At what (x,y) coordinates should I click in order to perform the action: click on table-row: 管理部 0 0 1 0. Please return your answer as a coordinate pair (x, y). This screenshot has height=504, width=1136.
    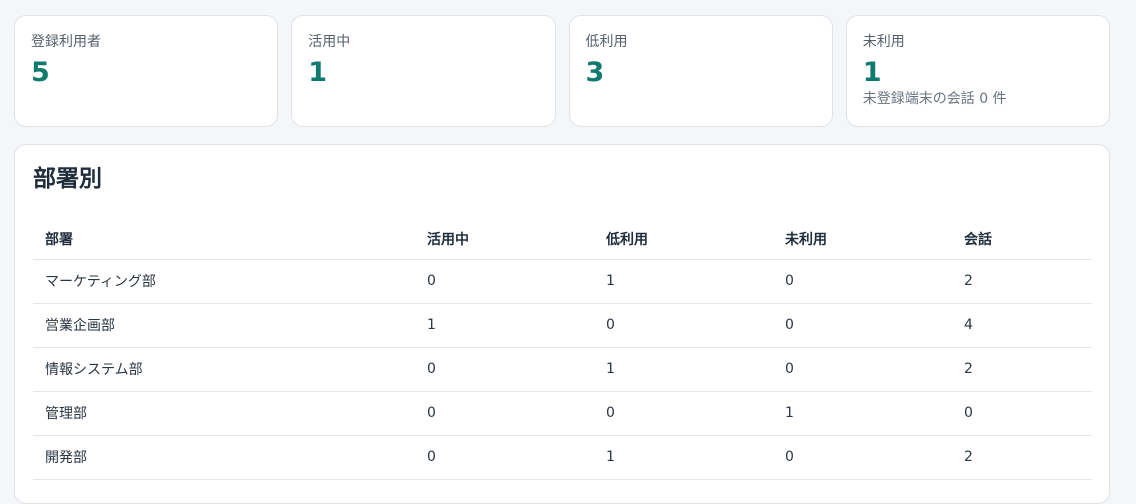
    Looking at the image, I should click on (562, 413).